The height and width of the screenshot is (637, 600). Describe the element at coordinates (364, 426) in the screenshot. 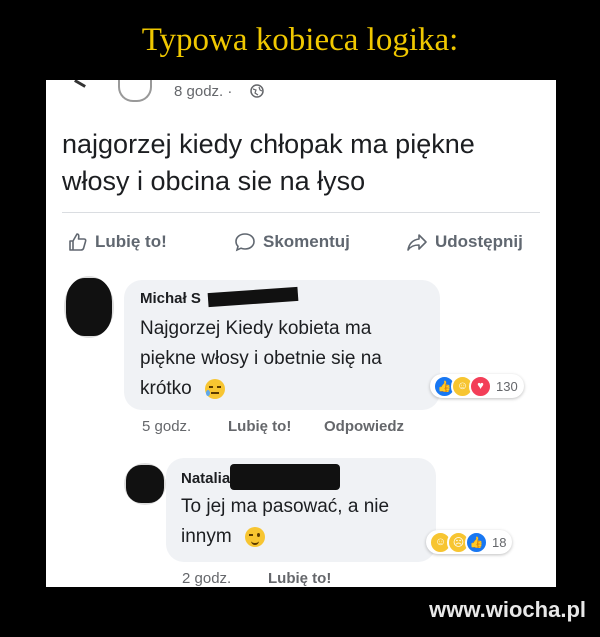

I see `reply-button: Odpowiedz` at that location.